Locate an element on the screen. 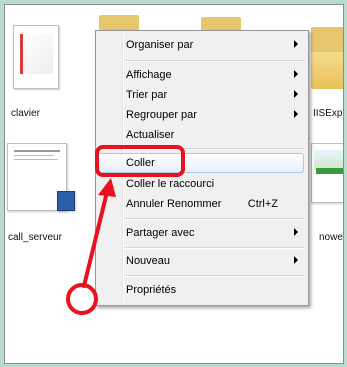 The width and height of the screenshot is (347, 367). clavier-label: clavier is located at coordinates (25, 113).